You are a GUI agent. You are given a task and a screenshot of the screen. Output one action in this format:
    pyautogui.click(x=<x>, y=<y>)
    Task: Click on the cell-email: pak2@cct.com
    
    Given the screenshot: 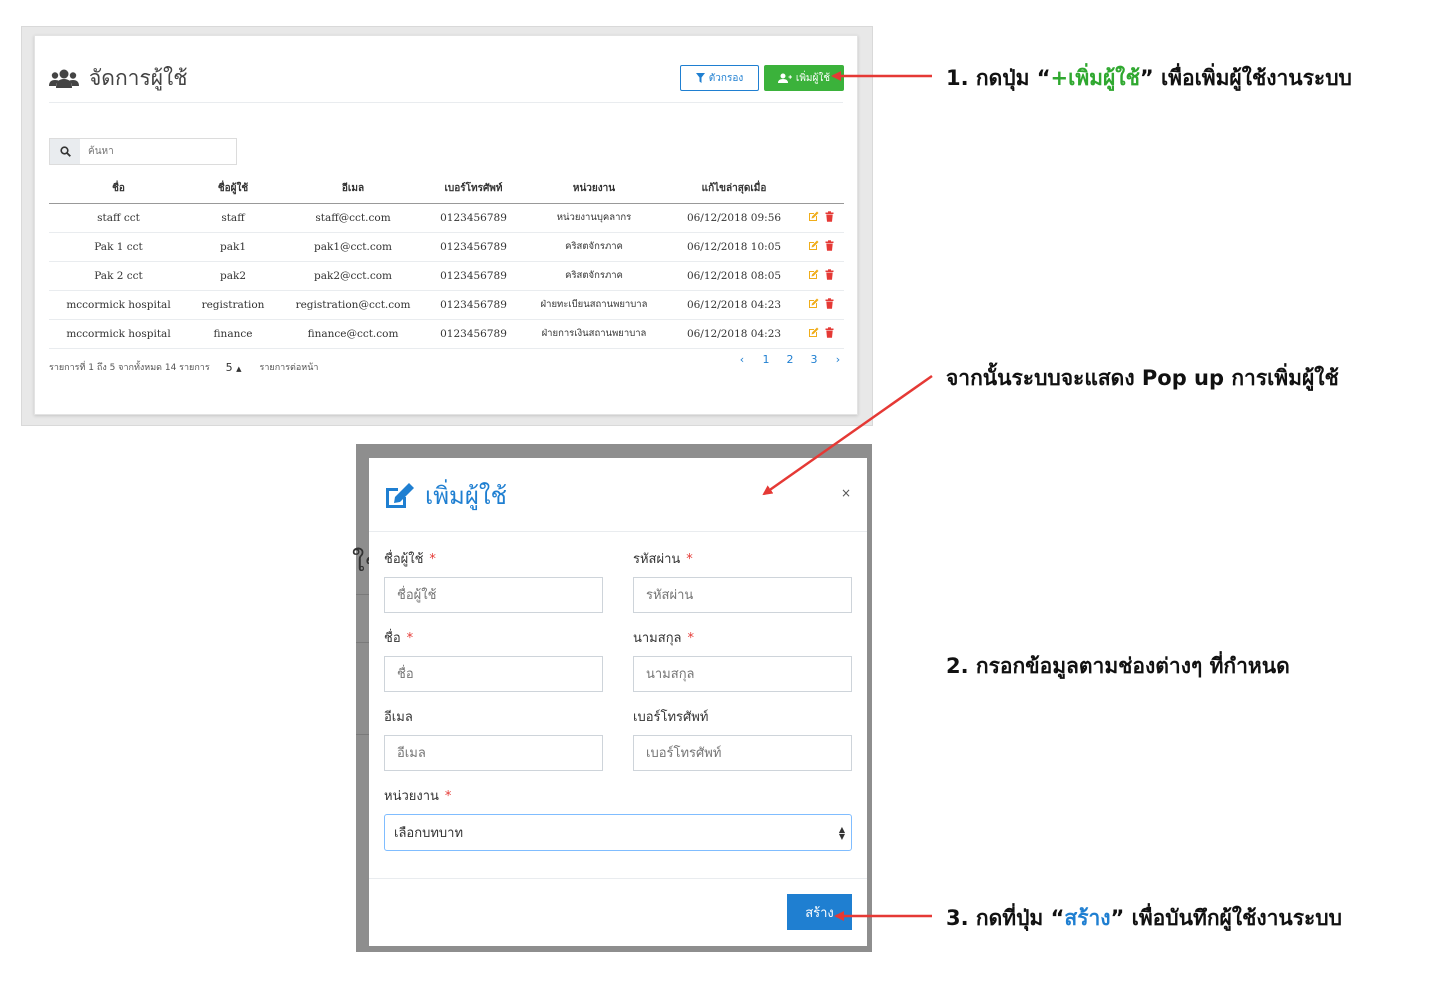 What is the action you would take?
    pyautogui.click(x=353, y=276)
    